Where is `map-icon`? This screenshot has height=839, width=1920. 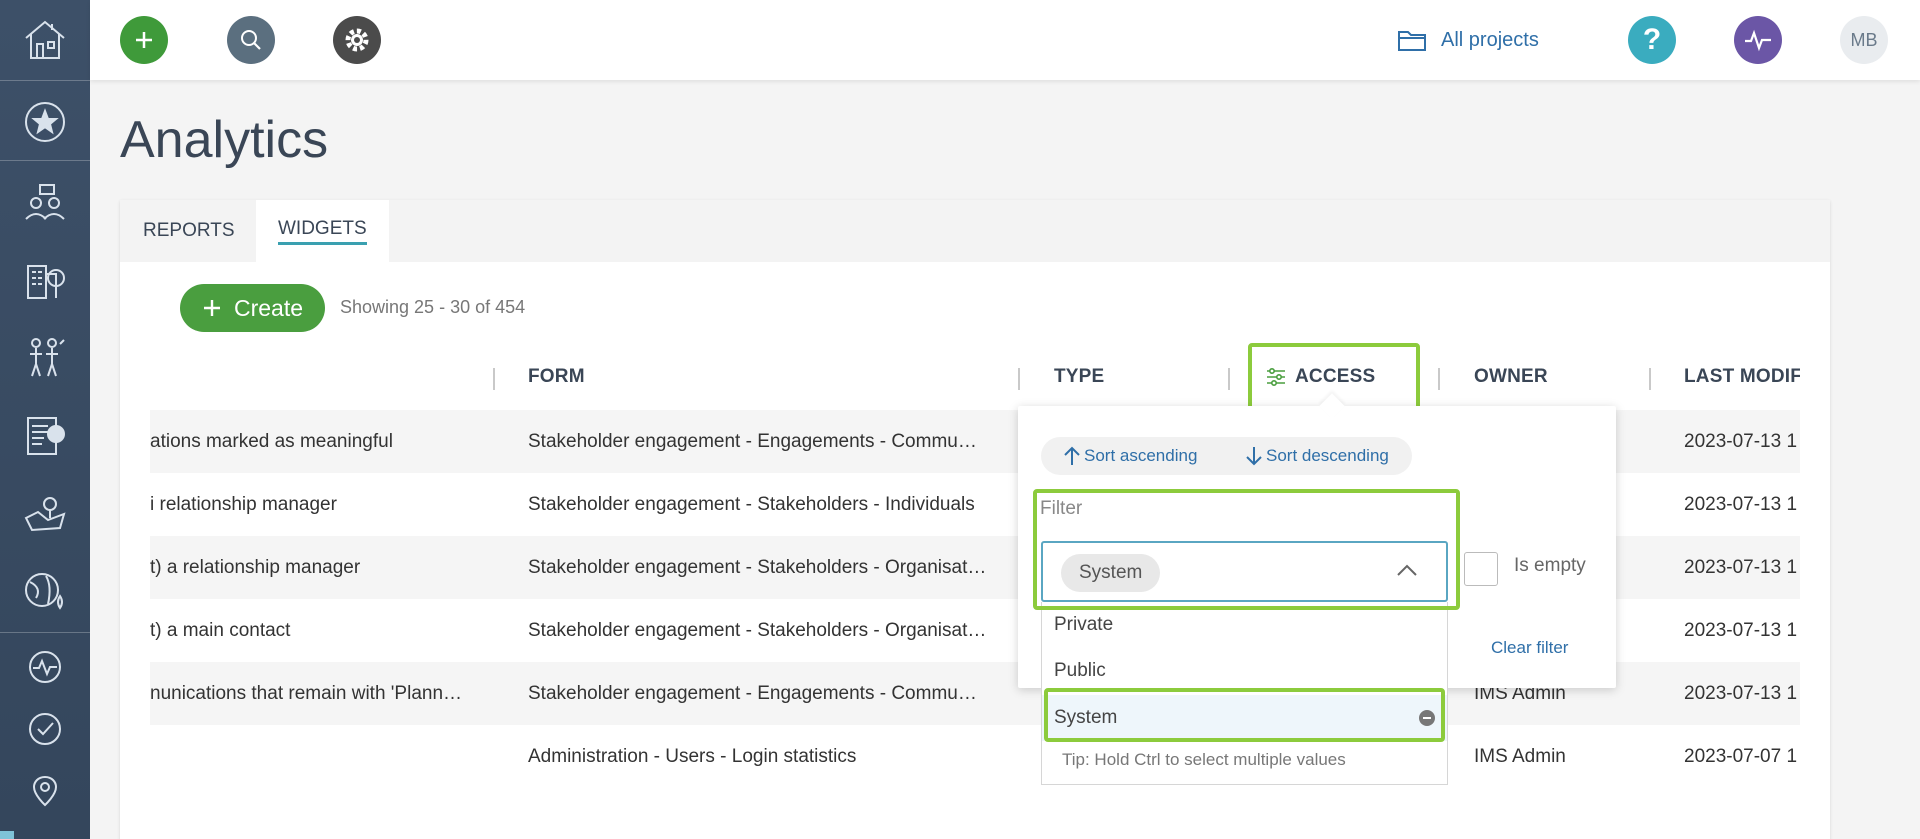
map-icon is located at coordinates (45, 514).